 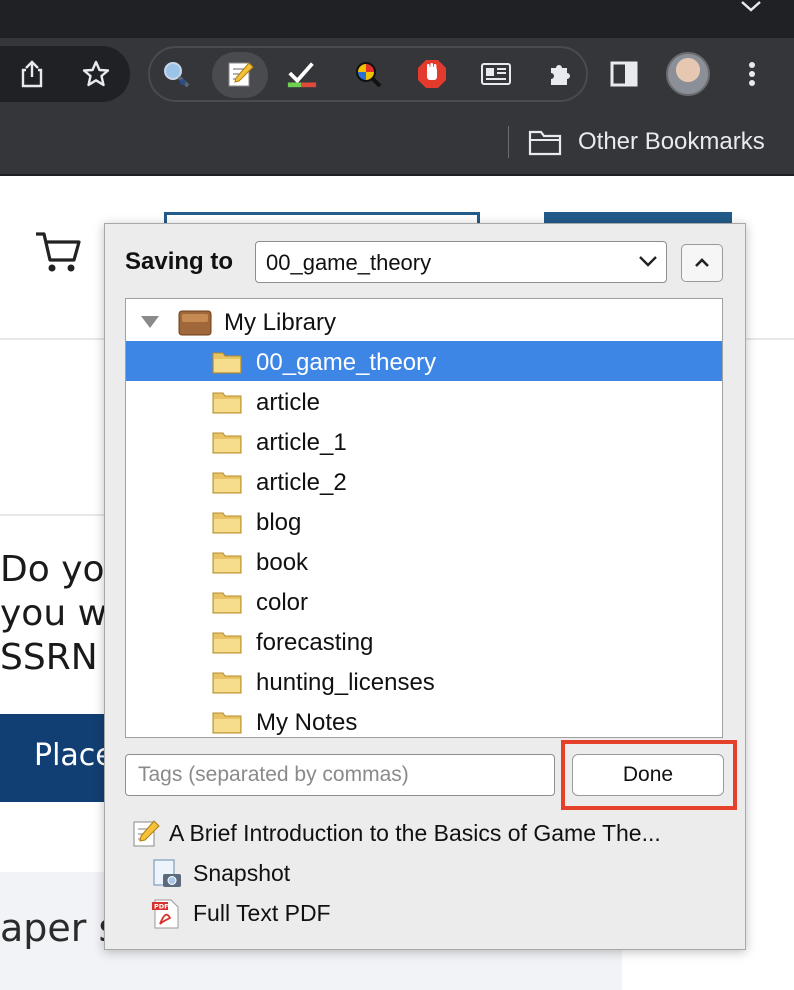 What do you see at coordinates (349, 262) in the screenshot?
I see `collection-select-value: 00_game_theory` at bounding box center [349, 262].